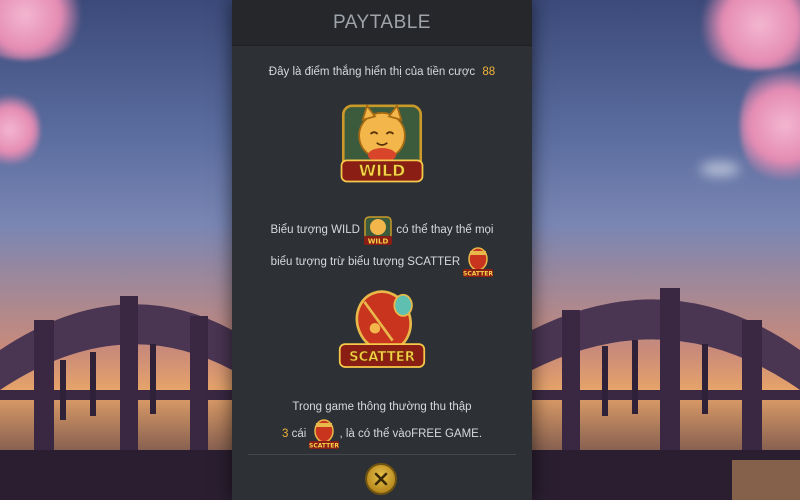 This screenshot has height=500, width=800. What do you see at coordinates (489, 72) in the screenshot?
I see `bet-value: 88` at bounding box center [489, 72].